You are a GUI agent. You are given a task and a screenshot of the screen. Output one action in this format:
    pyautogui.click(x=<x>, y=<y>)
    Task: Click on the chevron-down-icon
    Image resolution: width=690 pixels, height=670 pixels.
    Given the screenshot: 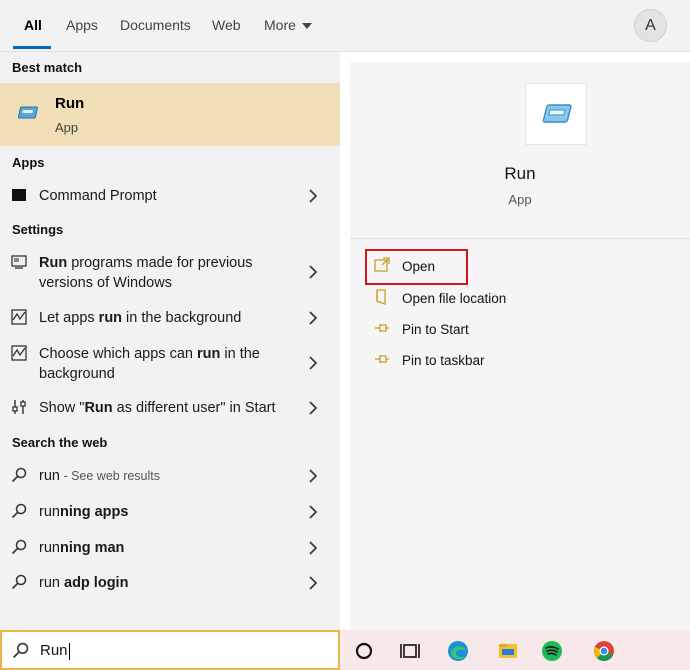 What is the action you would take?
    pyautogui.click(x=306, y=26)
    